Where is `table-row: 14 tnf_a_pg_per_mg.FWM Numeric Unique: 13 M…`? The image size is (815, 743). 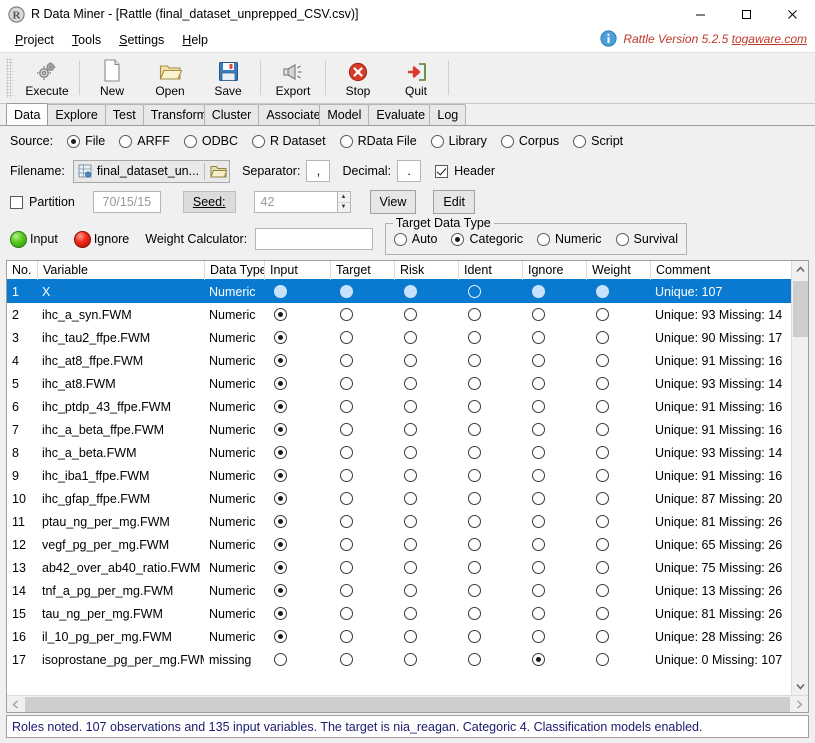
table-row: 14 tnf_a_pg_per_mg.FWM Numeric Unique: 13 M… is located at coordinates (399, 590).